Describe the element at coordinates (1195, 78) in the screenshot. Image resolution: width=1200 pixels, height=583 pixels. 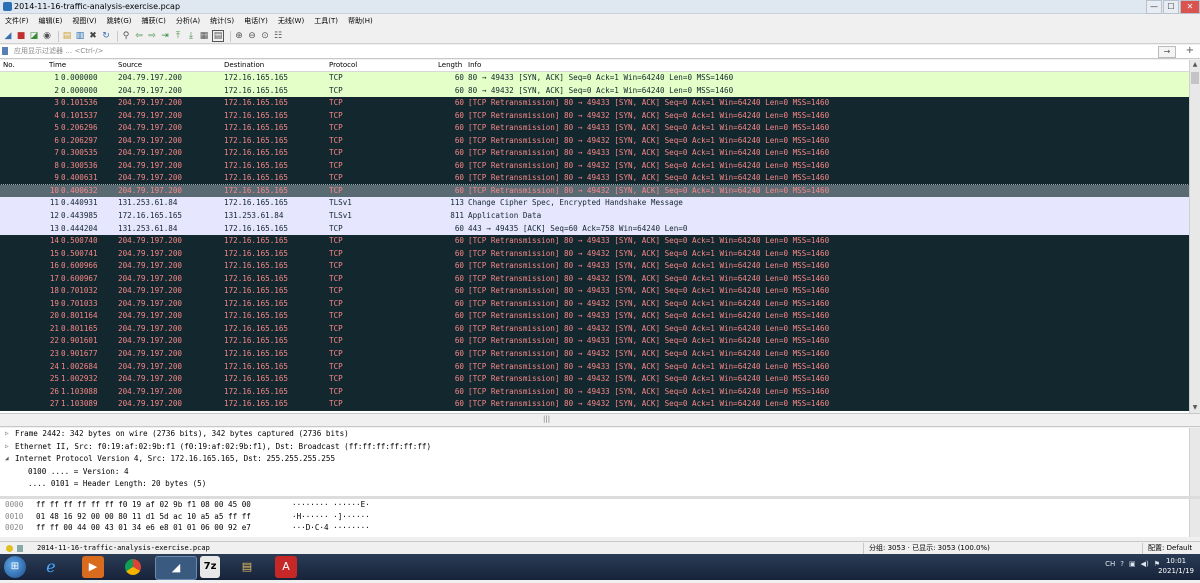
I see `scroll-thumb` at that location.